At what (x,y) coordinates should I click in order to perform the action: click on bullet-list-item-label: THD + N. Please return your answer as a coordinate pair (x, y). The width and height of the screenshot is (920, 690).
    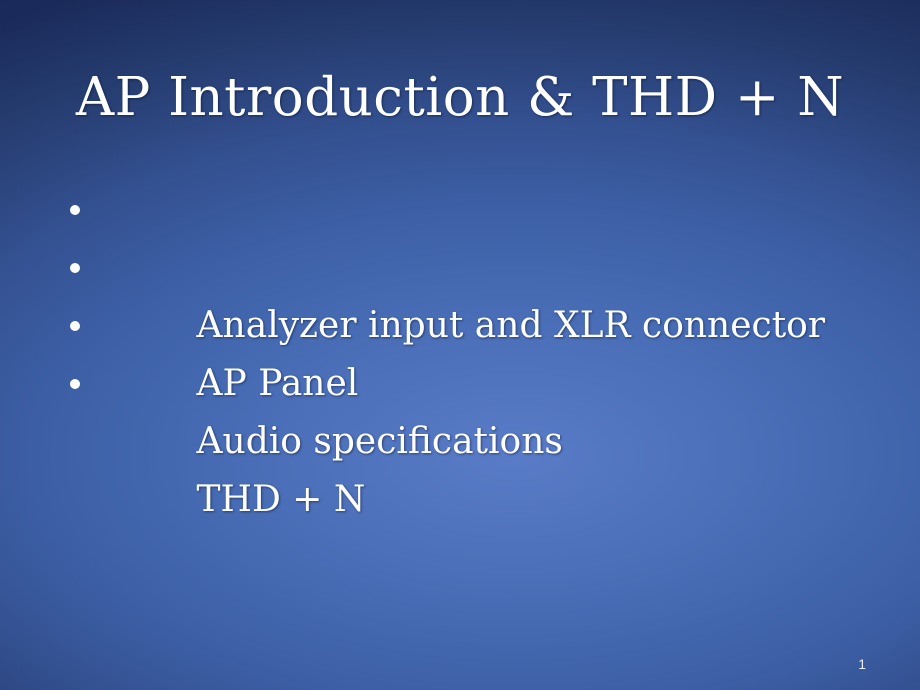
    Looking at the image, I should click on (281, 499).